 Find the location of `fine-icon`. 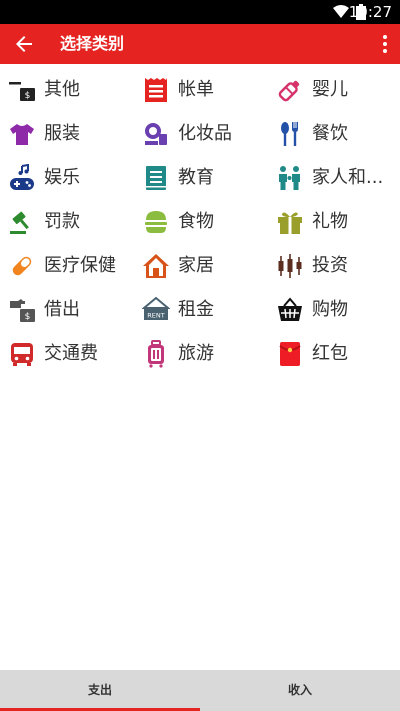

fine-icon is located at coordinates (19, 222).